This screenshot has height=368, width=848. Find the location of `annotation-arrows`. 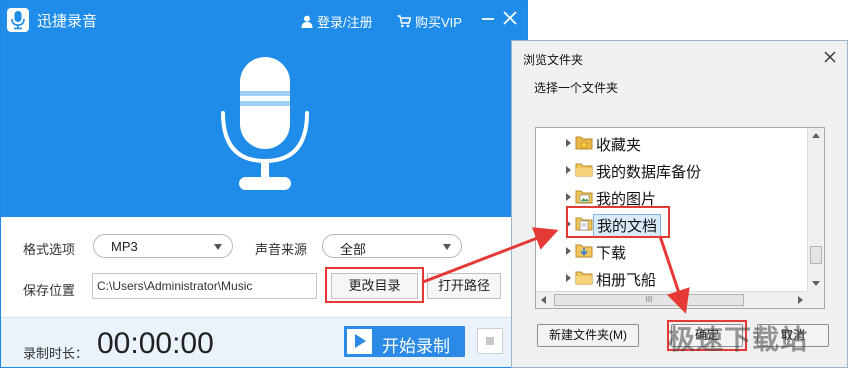

annotation-arrows is located at coordinates (556, 270).